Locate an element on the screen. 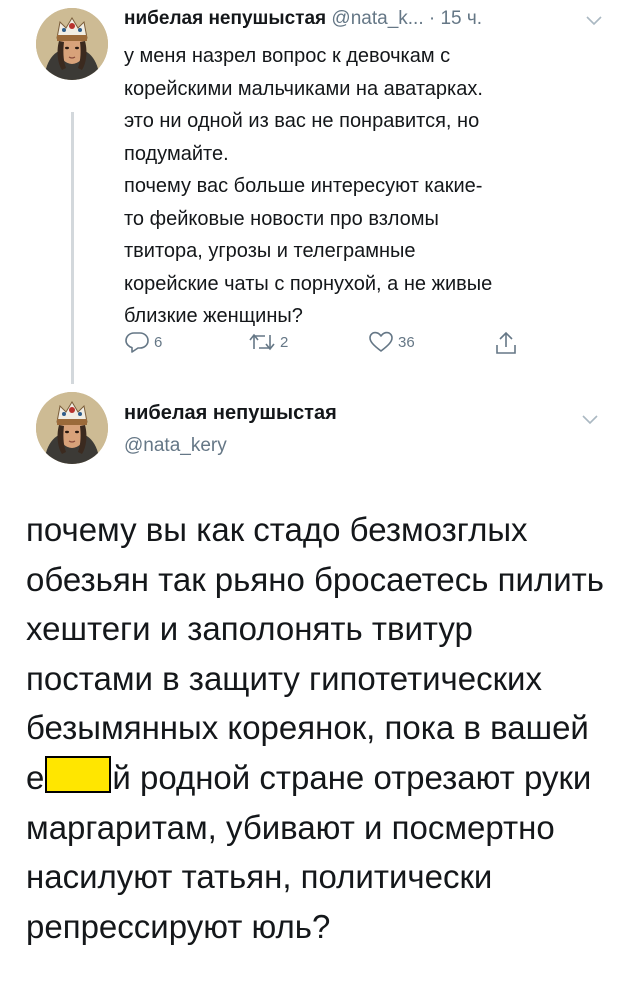 The height and width of the screenshot is (984, 620). thread-connector-line is located at coordinates (72, 248).